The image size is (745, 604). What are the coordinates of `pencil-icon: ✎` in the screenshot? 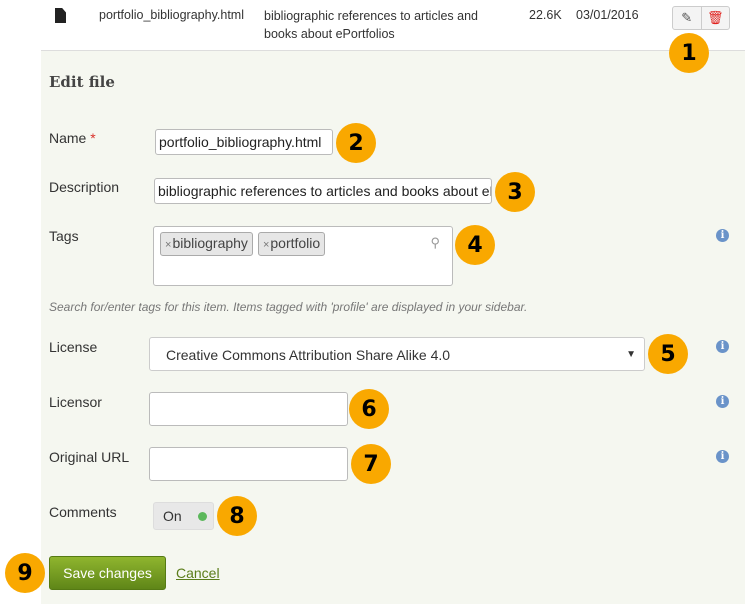 It's located at (687, 17).